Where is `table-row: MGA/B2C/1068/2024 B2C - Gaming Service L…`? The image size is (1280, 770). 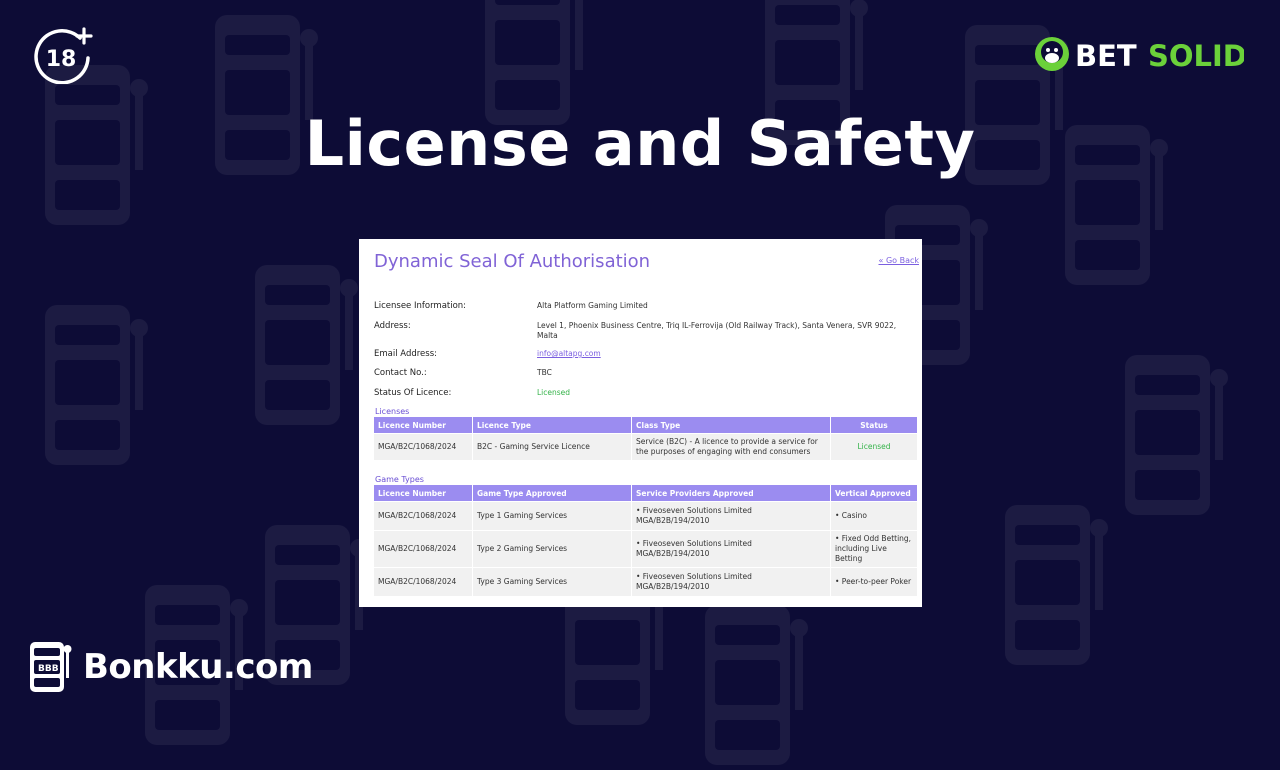
table-row: MGA/B2C/1068/2024 B2C - Gaming Service L… is located at coordinates (646, 447).